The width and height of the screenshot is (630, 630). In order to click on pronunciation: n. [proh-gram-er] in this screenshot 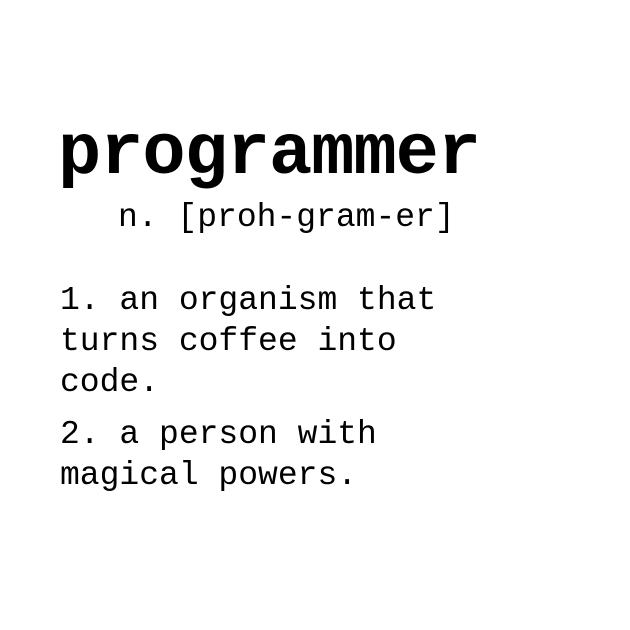, I will do `click(286, 217)`.